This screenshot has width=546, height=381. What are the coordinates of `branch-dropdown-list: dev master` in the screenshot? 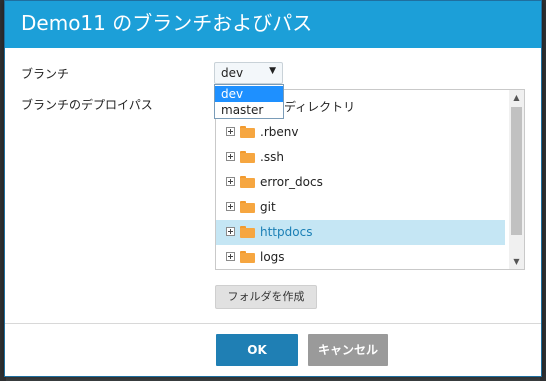 It's located at (249, 101).